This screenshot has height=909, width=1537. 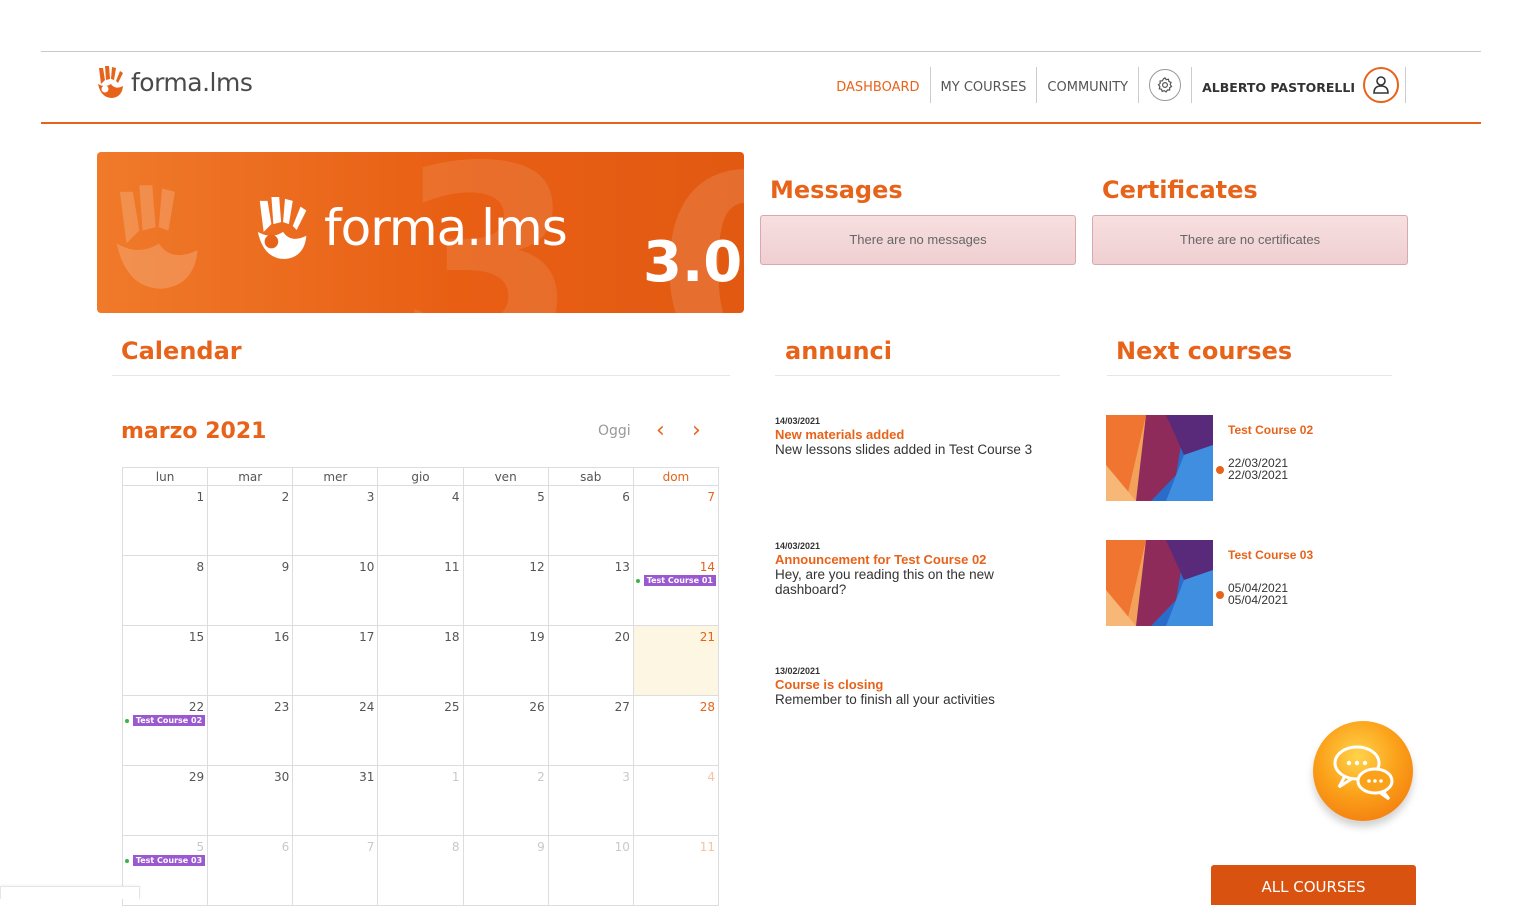 I want to click on user-avatar-button, so click(x=1381, y=85).